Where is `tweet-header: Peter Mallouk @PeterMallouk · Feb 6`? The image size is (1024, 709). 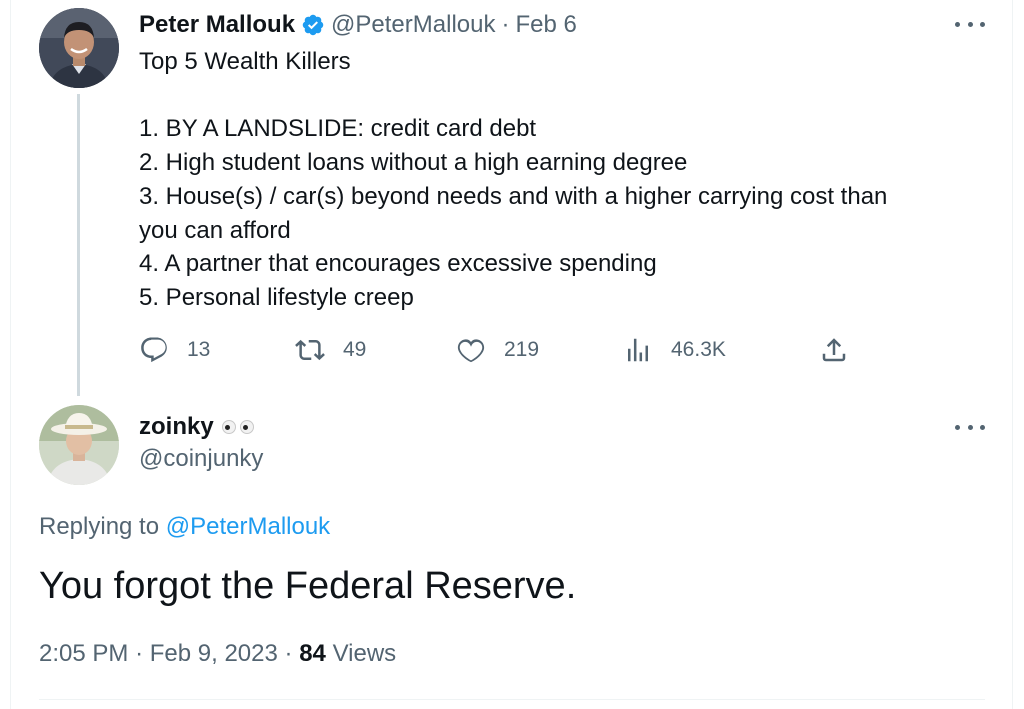 tweet-header: Peter Mallouk @PeterMallouk · Feb 6 is located at coordinates (358, 25).